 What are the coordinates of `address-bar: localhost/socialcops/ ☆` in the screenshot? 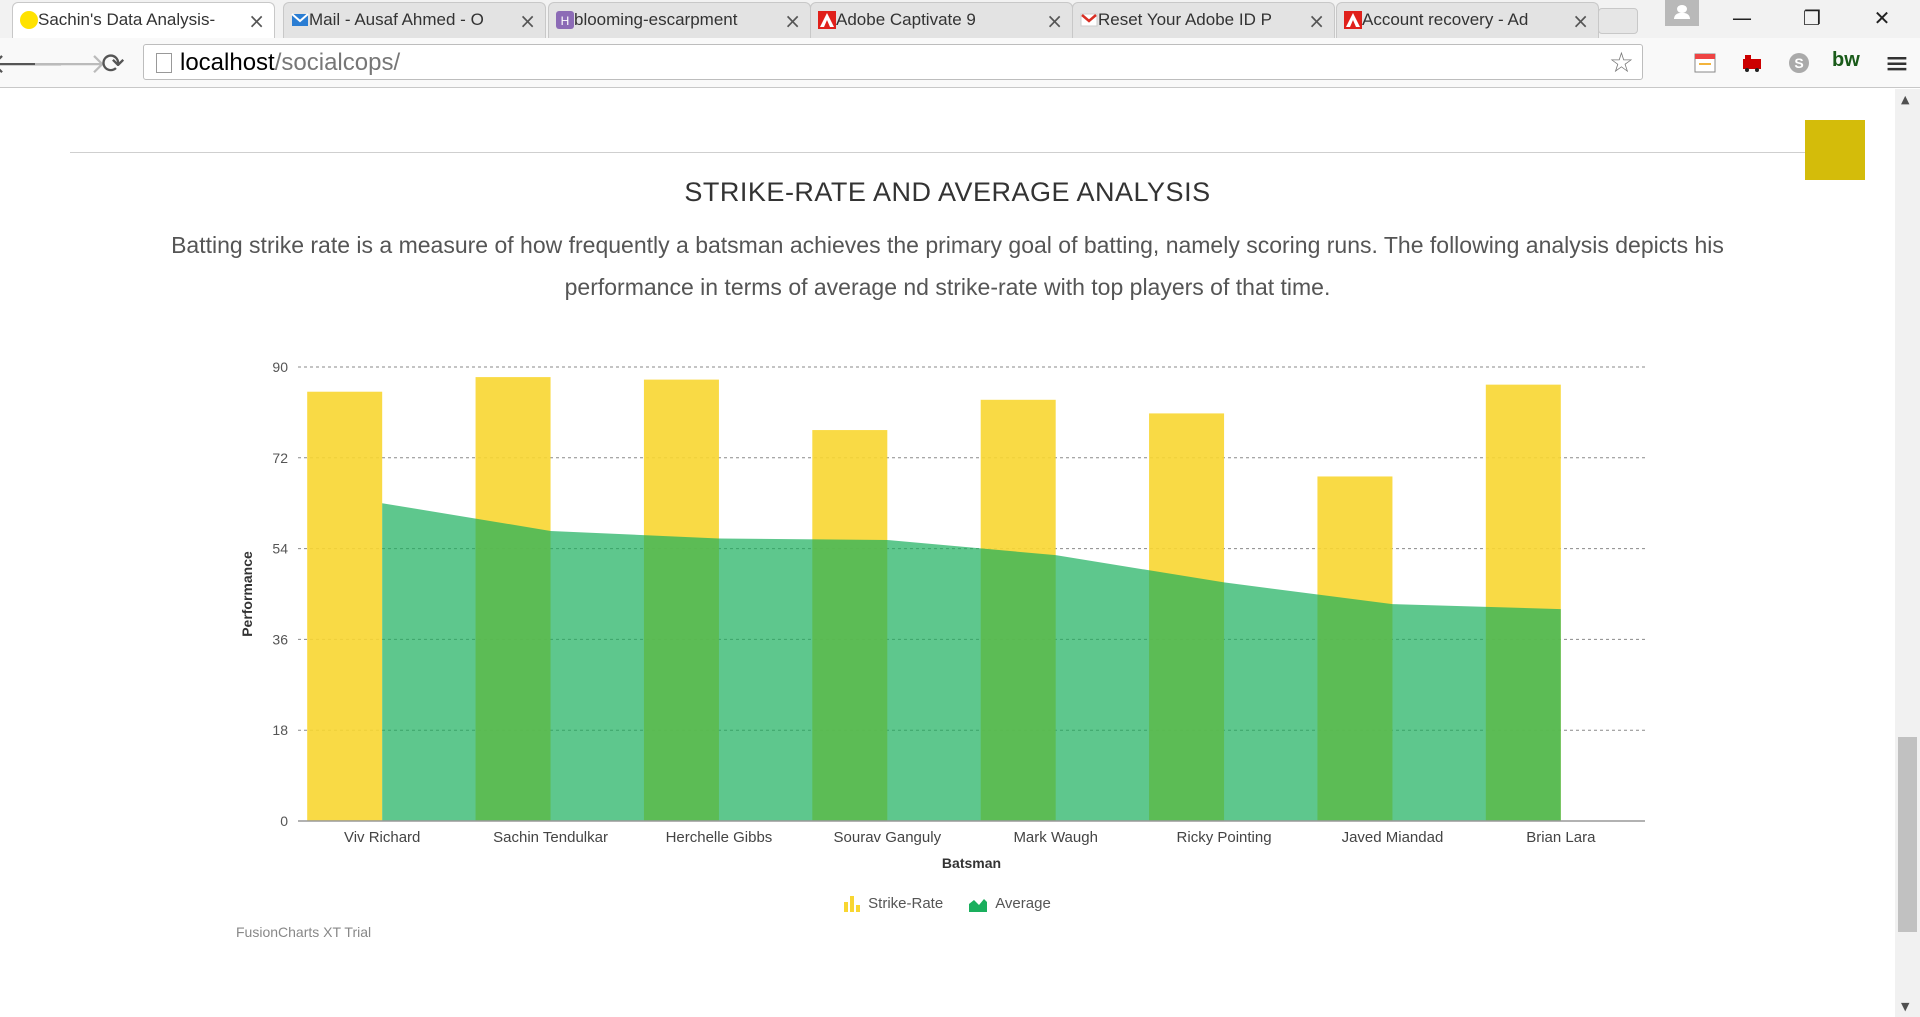 It's located at (893, 62).